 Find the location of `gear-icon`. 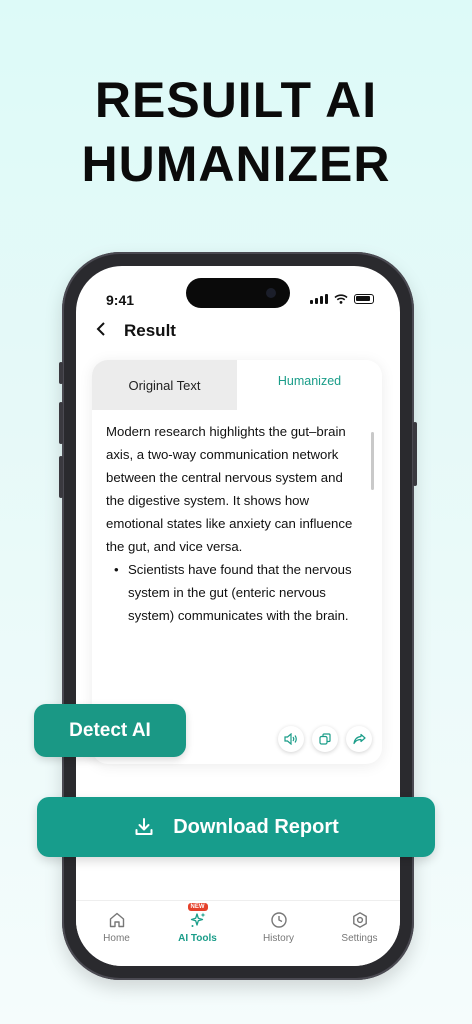

gear-icon is located at coordinates (359, 920).